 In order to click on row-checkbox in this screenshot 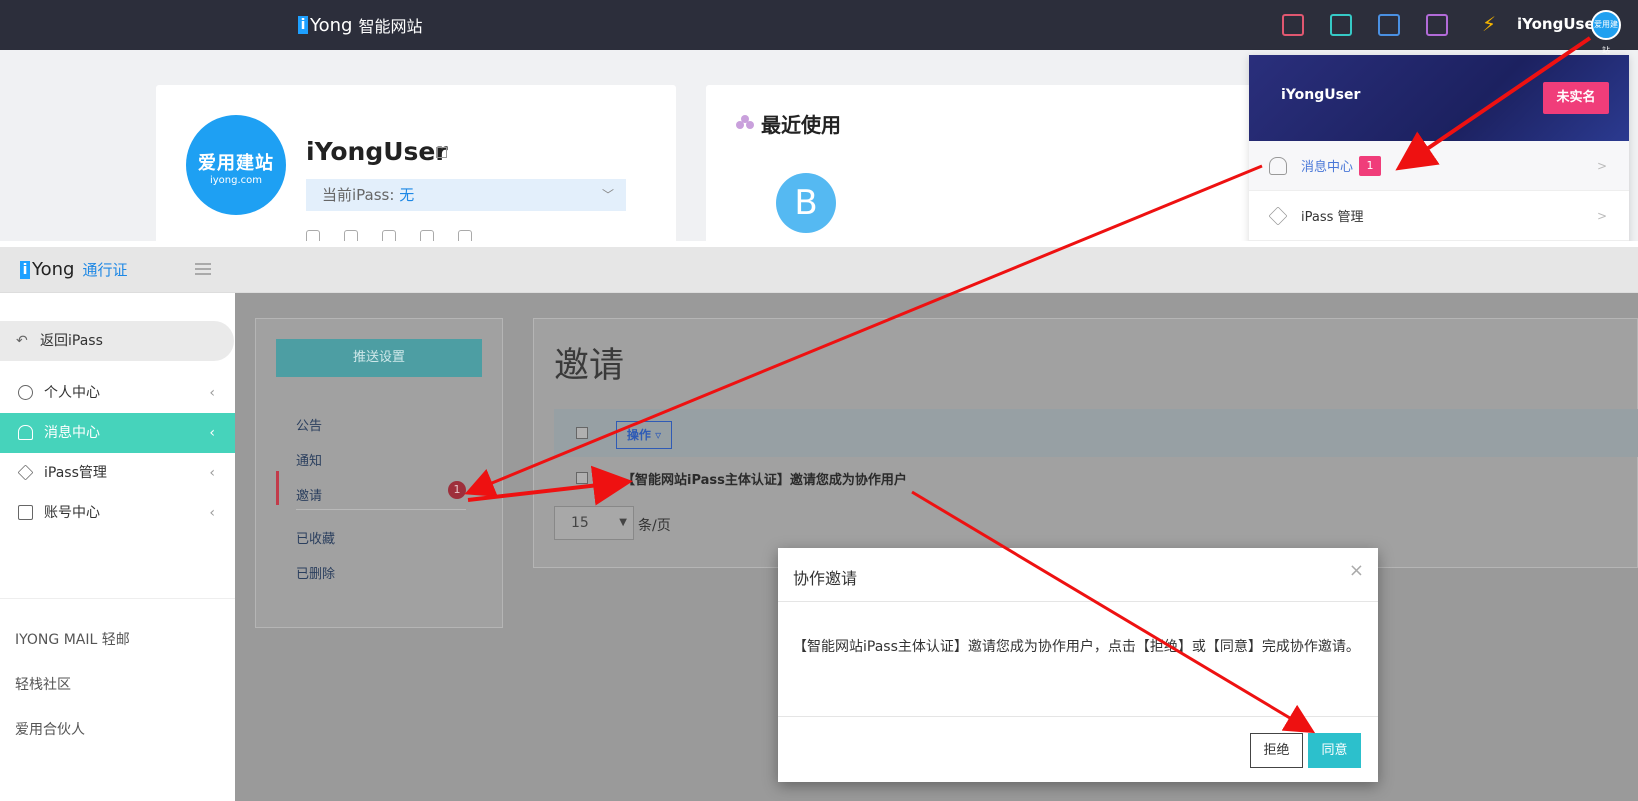, I will do `click(582, 478)`.